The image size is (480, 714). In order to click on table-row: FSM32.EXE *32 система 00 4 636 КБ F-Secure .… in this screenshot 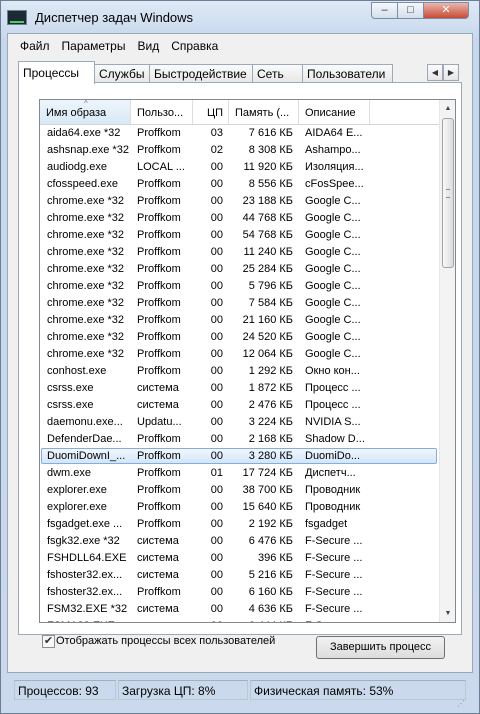, I will do `click(239, 609)`.